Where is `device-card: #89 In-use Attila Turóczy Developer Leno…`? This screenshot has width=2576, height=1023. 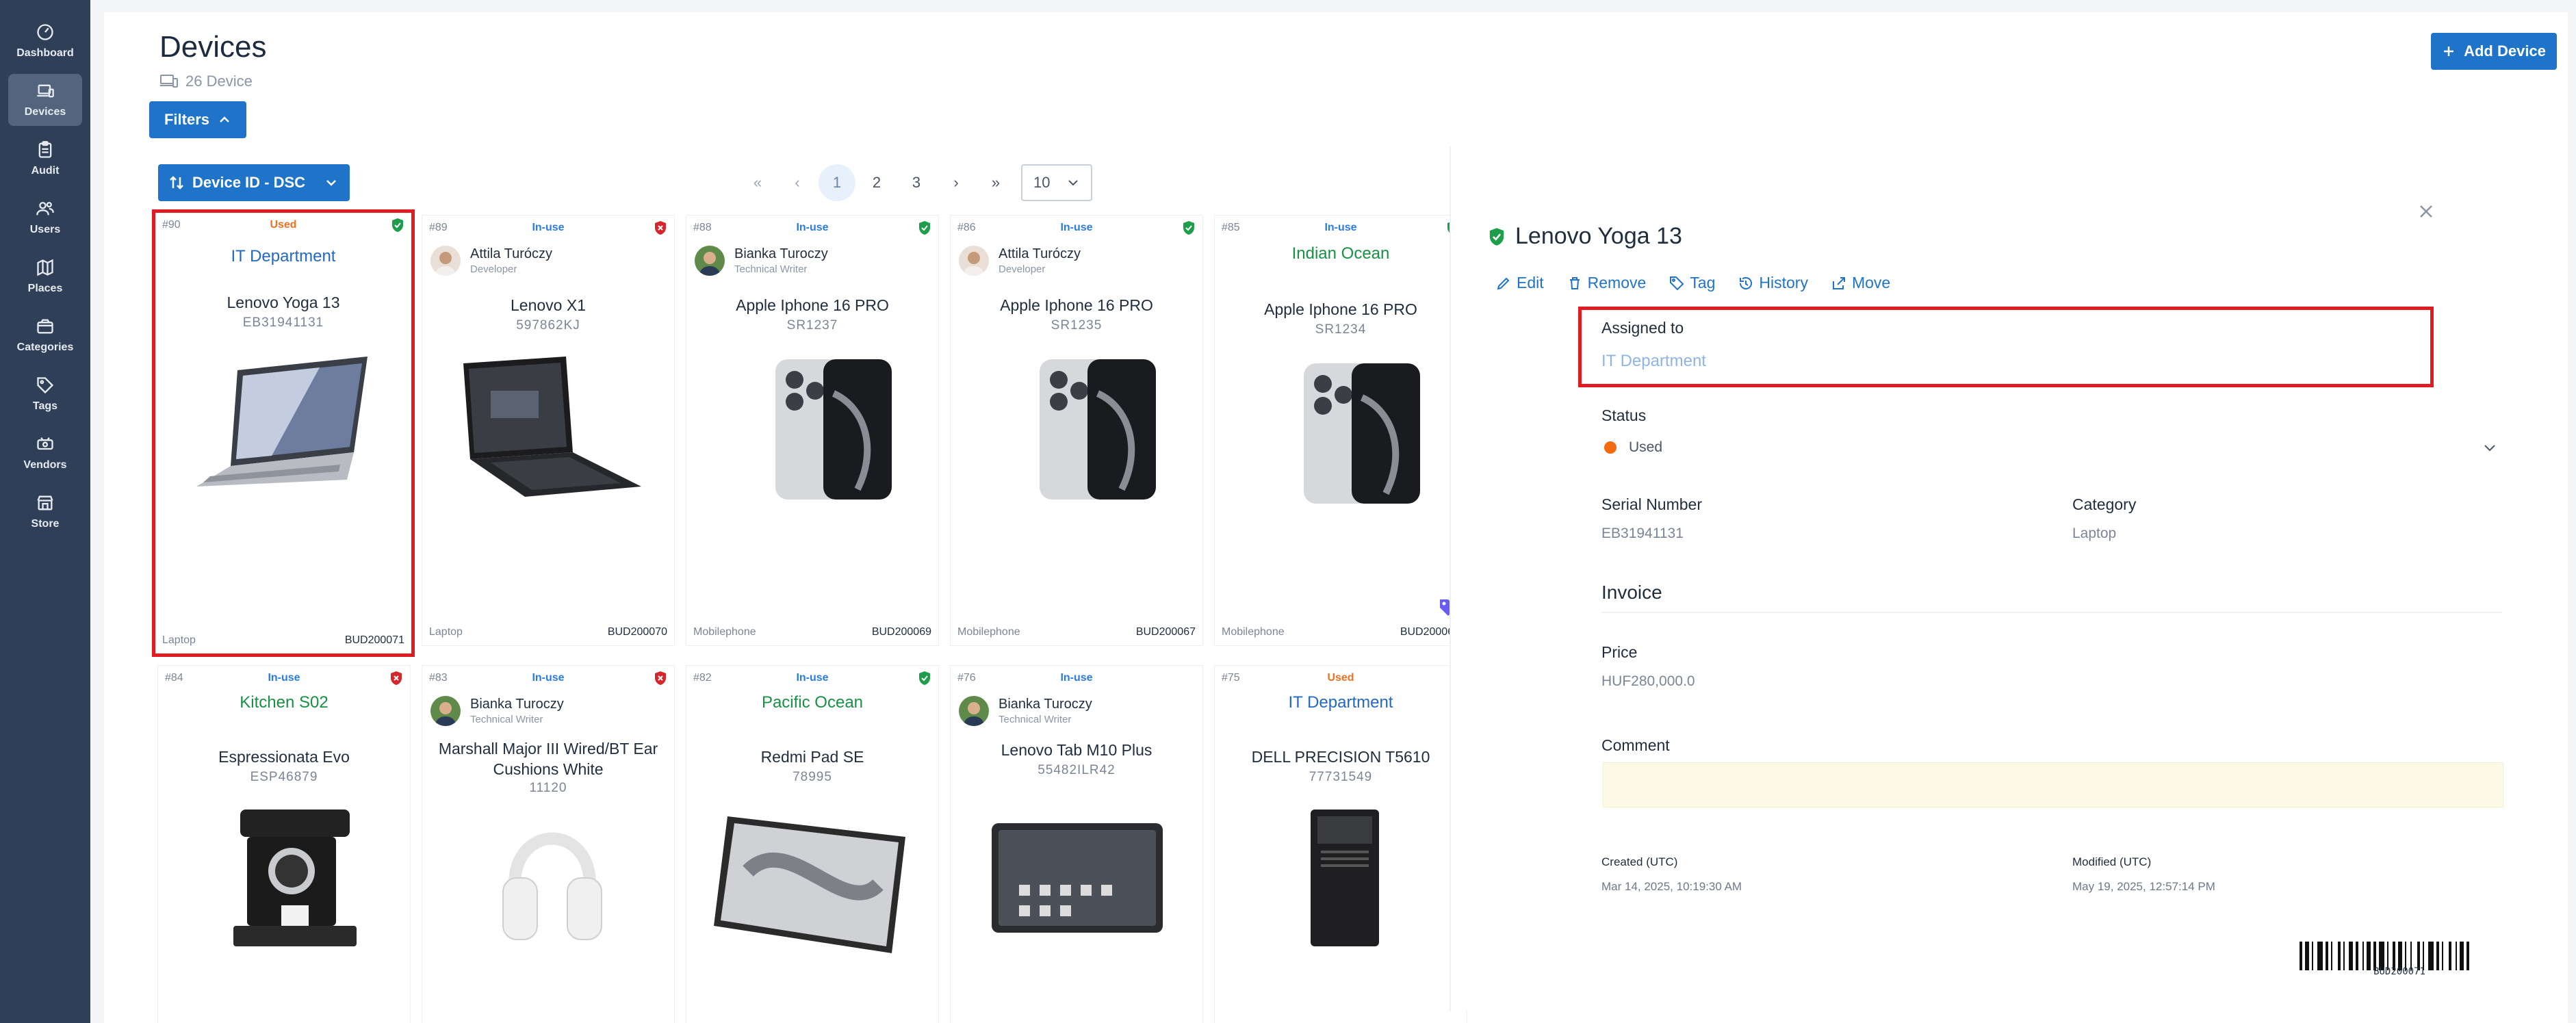 device-card: #89 In-use Attila Turóczy Developer Leno… is located at coordinates (548, 431).